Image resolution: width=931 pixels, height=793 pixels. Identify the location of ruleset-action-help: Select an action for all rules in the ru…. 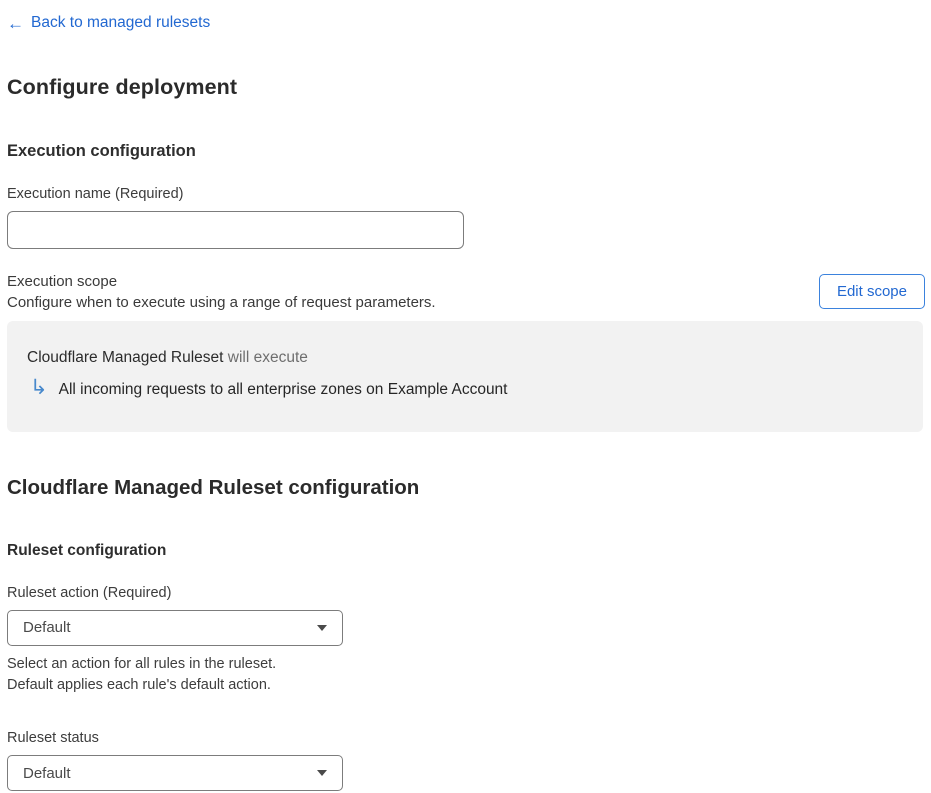
(466, 676).